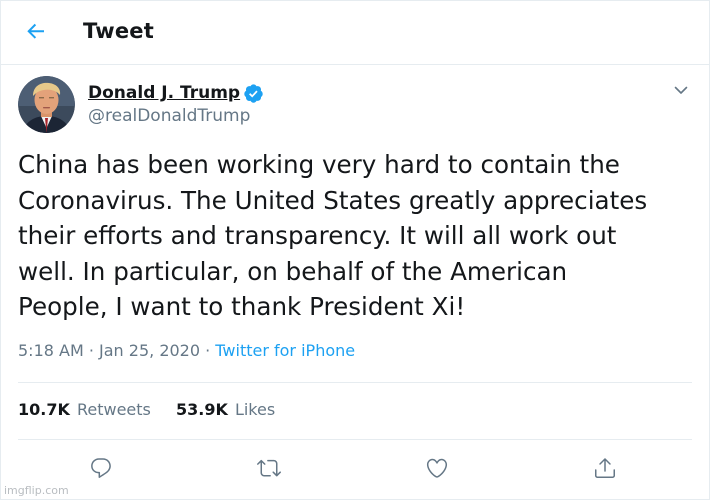 This screenshot has width=710, height=500. I want to click on reply-icon, so click(101, 470).